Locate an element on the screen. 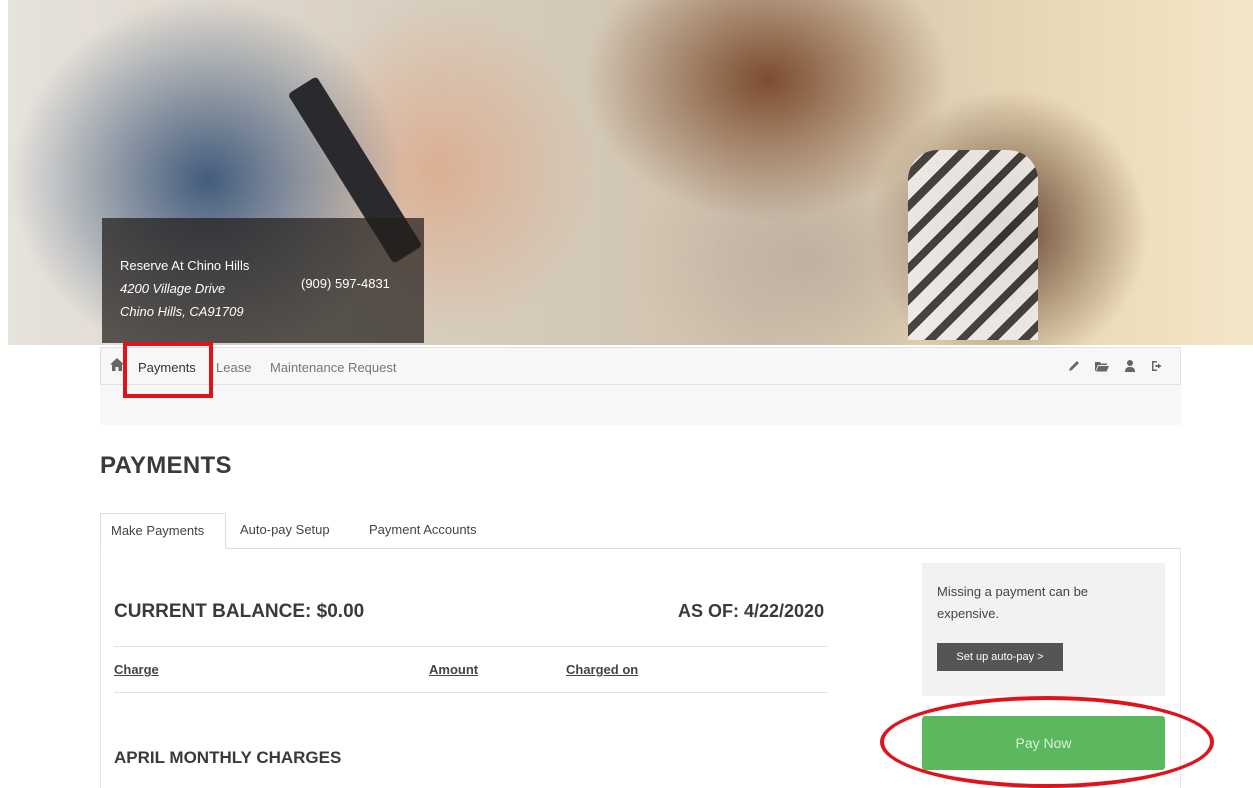 The image size is (1253, 788). balance-as-of-date: AS OF: 4/22/2020 is located at coordinates (751, 611).